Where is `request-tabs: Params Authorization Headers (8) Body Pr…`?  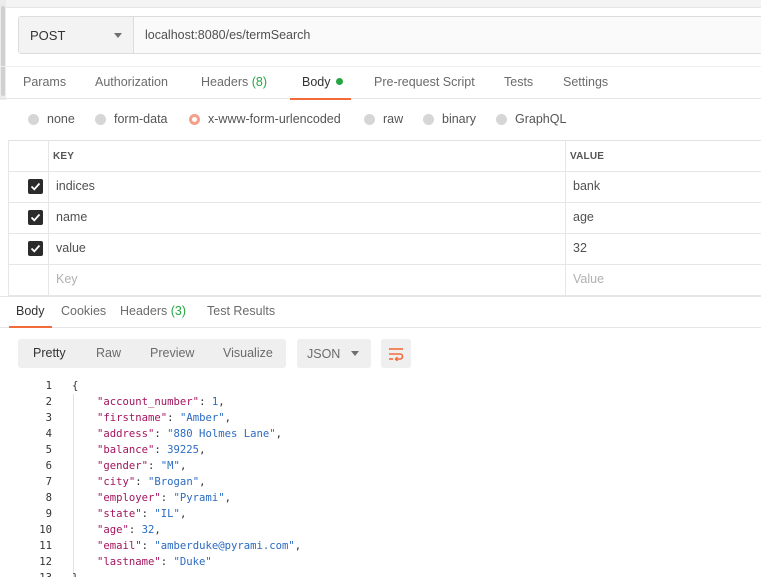 request-tabs: Params Authorization Headers (8) Body Pr… is located at coordinates (380, 83).